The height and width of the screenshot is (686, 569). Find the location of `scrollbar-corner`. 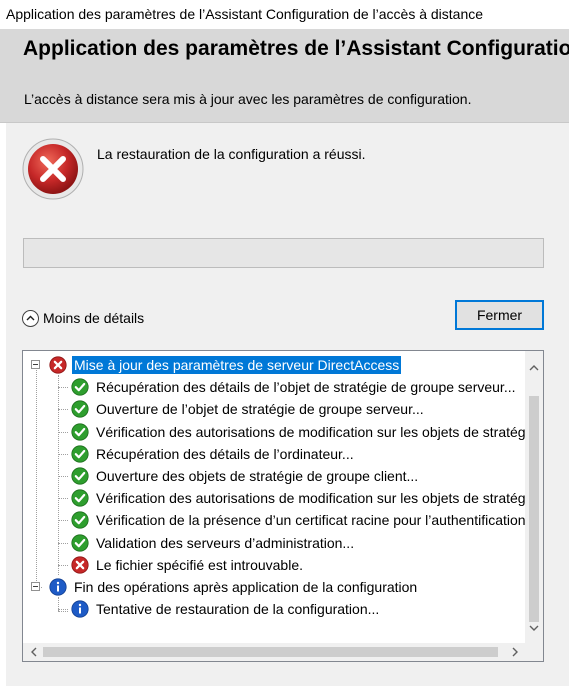

scrollbar-corner is located at coordinates (534, 652).